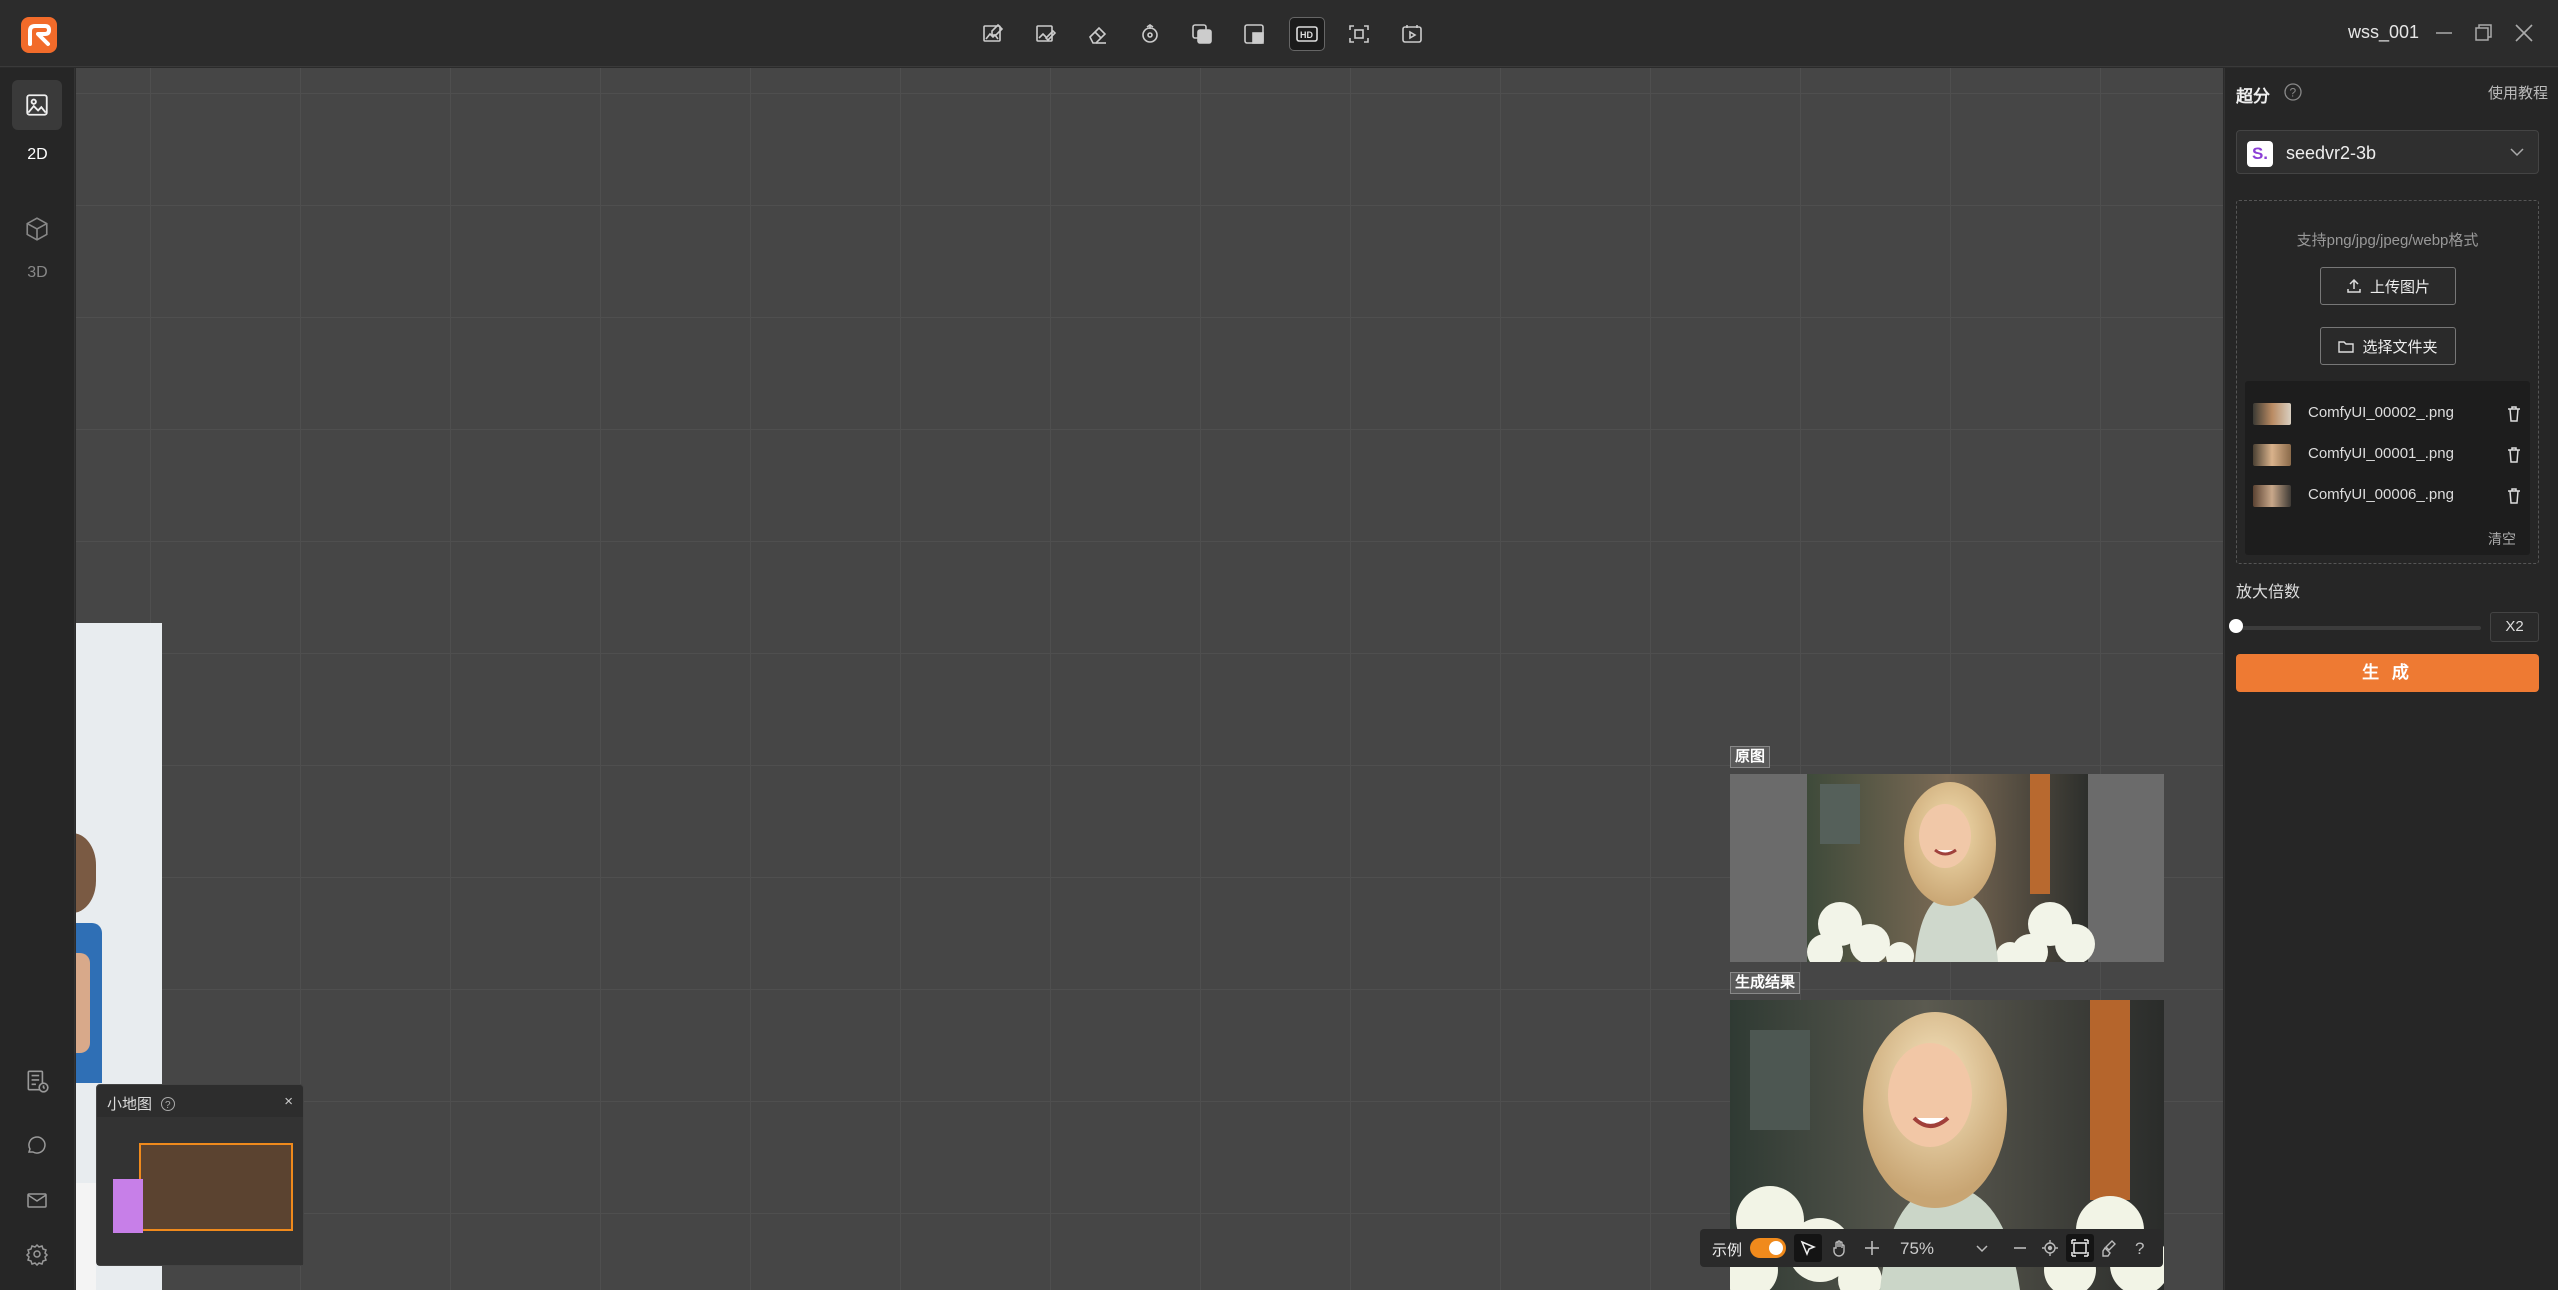 Image resolution: width=2558 pixels, height=1290 pixels. Describe the element at coordinates (2502, 539) in the screenshot. I see `clear-button: 清空` at that location.